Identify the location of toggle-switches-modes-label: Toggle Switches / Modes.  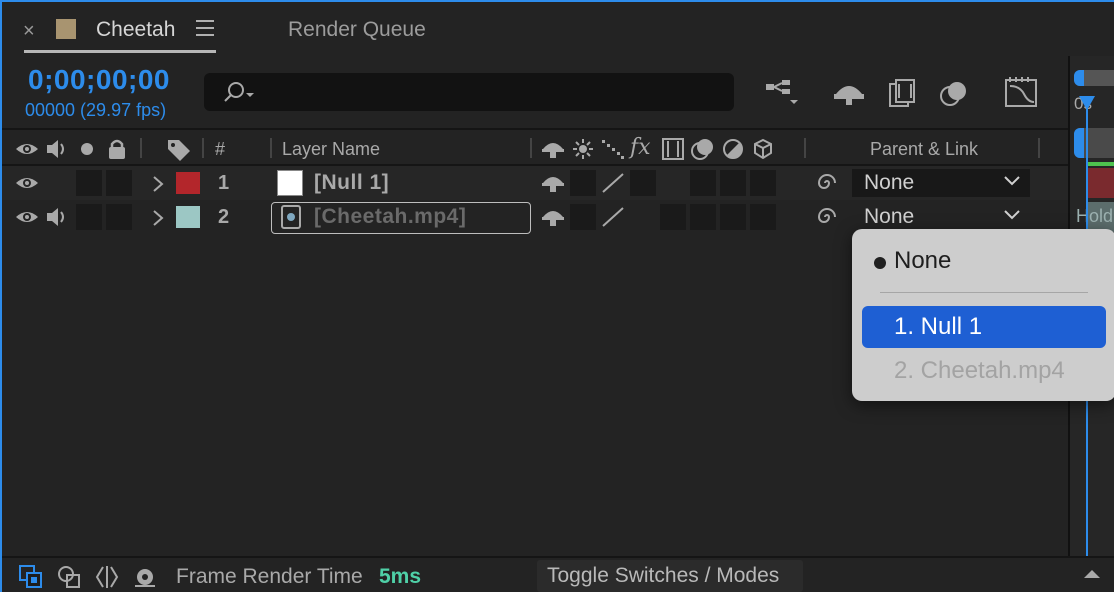
(663, 576).